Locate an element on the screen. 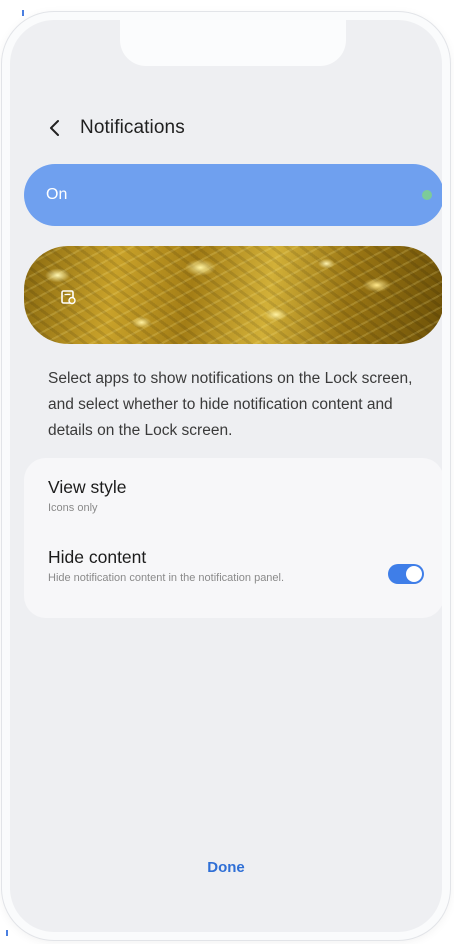 This screenshot has height=944, width=454. done-button: Done is located at coordinates (226, 868).